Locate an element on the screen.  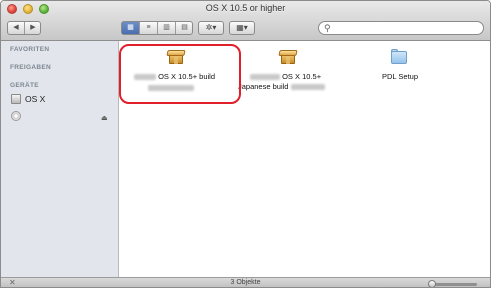
icon-grid-icon: ▦ is located at coordinates (130, 27).